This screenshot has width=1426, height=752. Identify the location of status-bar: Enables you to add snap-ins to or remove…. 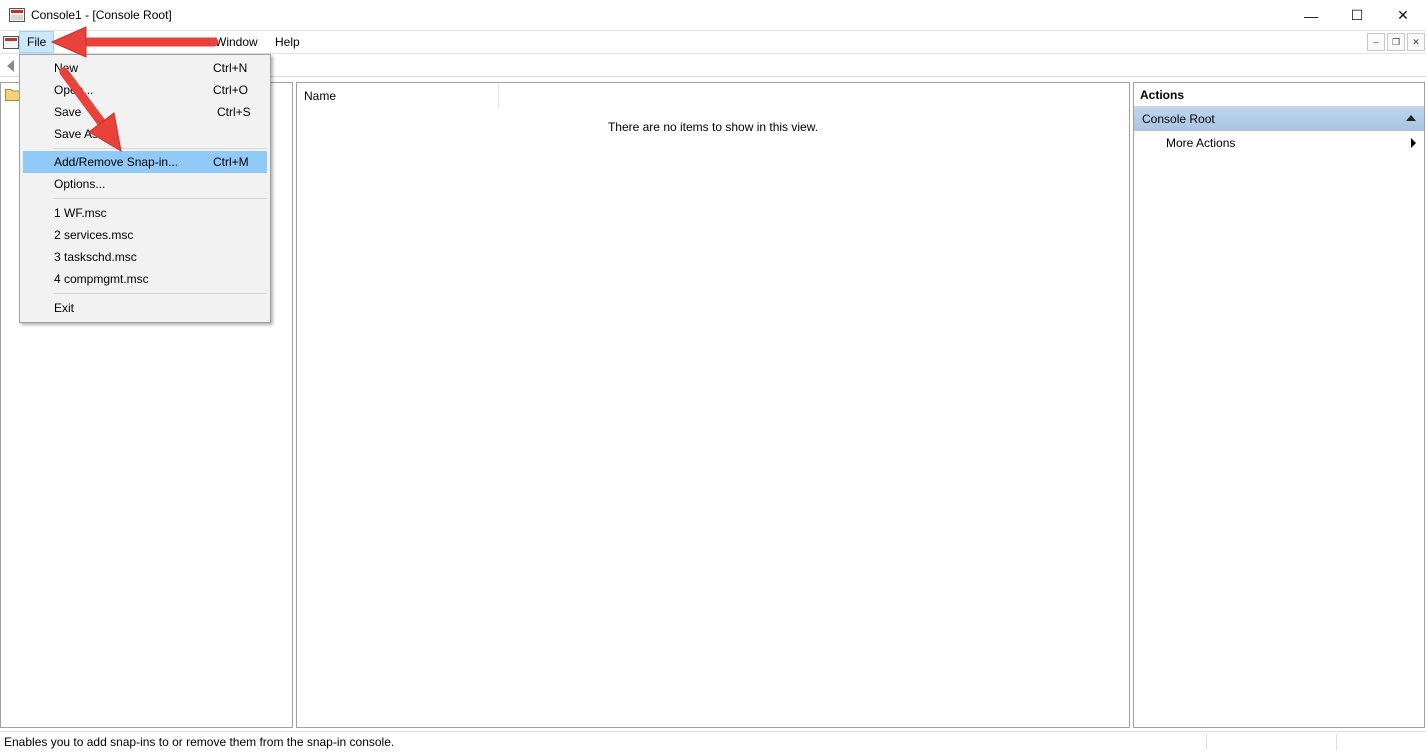
(713, 741).